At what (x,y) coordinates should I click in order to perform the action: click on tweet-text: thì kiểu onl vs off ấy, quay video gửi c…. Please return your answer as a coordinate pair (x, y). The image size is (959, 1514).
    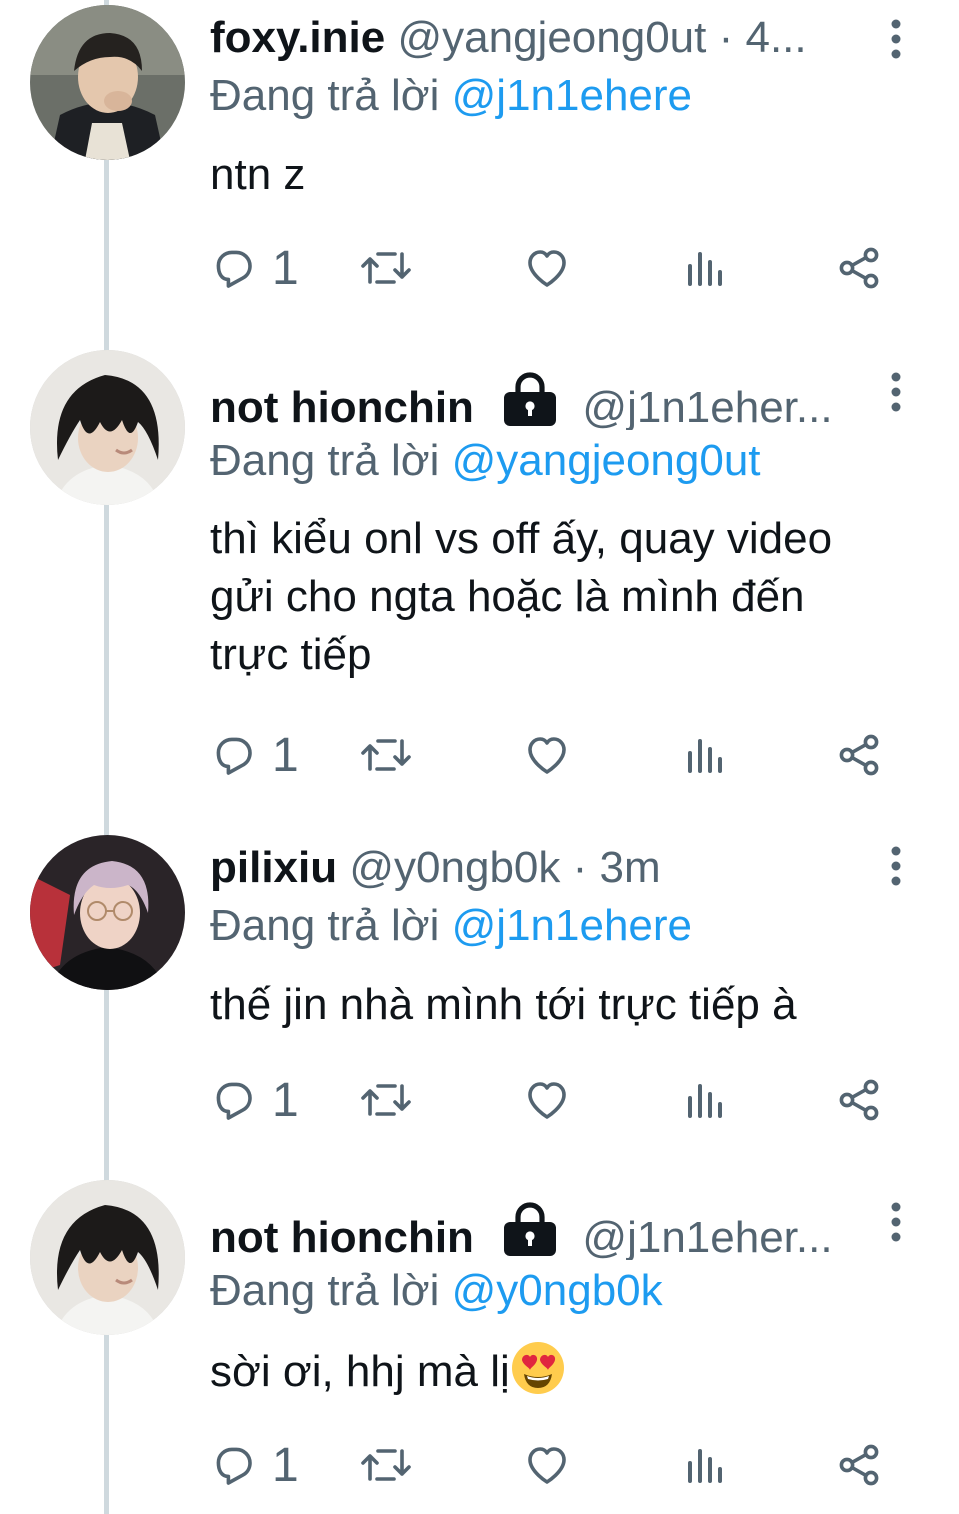
    Looking at the image, I should click on (570, 597).